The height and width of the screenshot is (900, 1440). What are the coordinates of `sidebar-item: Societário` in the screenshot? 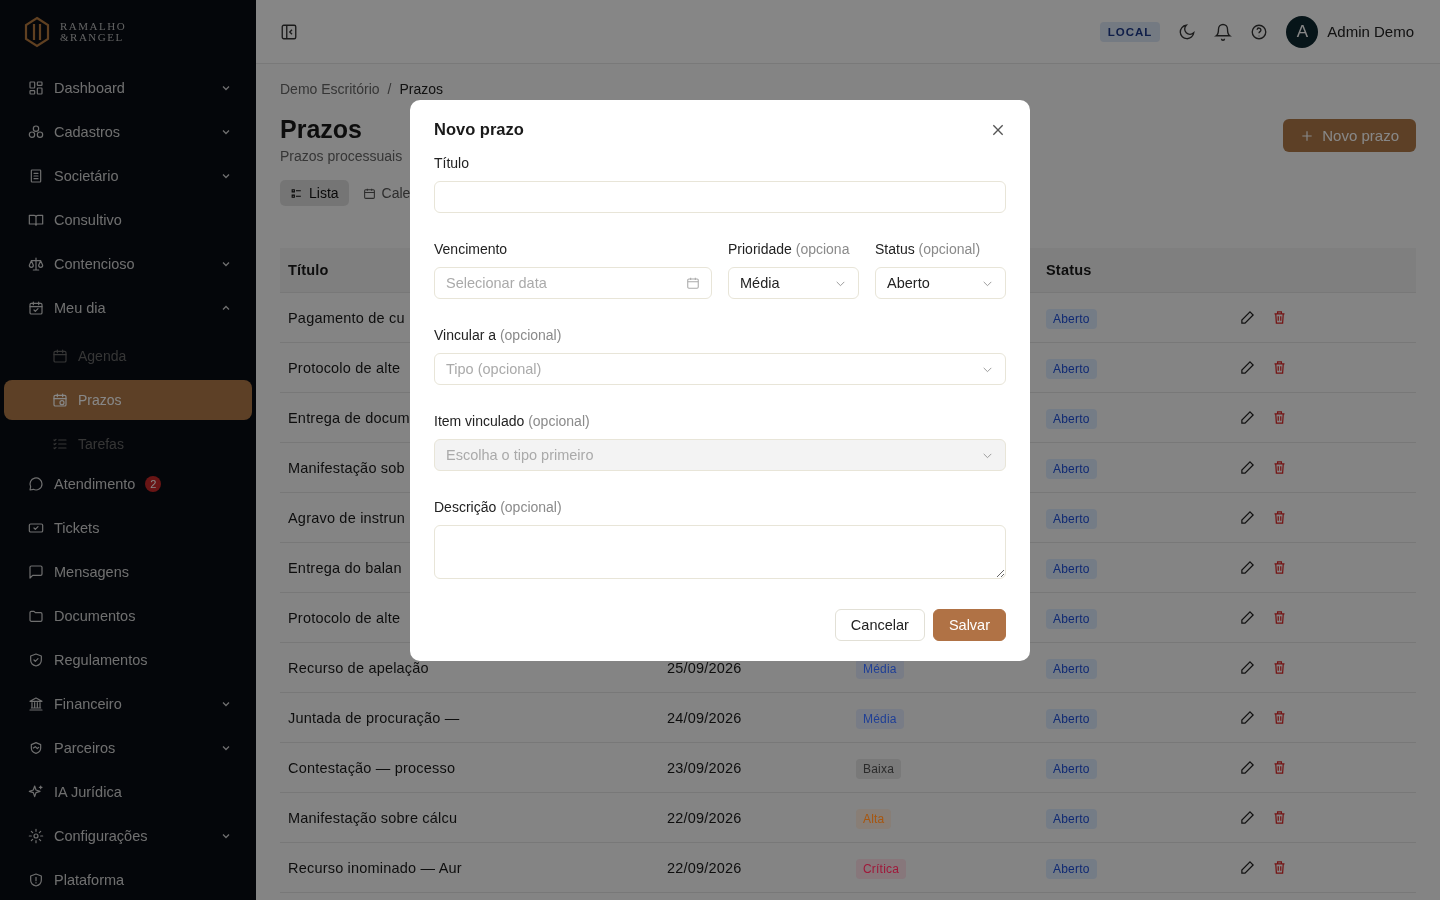 It's located at (128, 176).